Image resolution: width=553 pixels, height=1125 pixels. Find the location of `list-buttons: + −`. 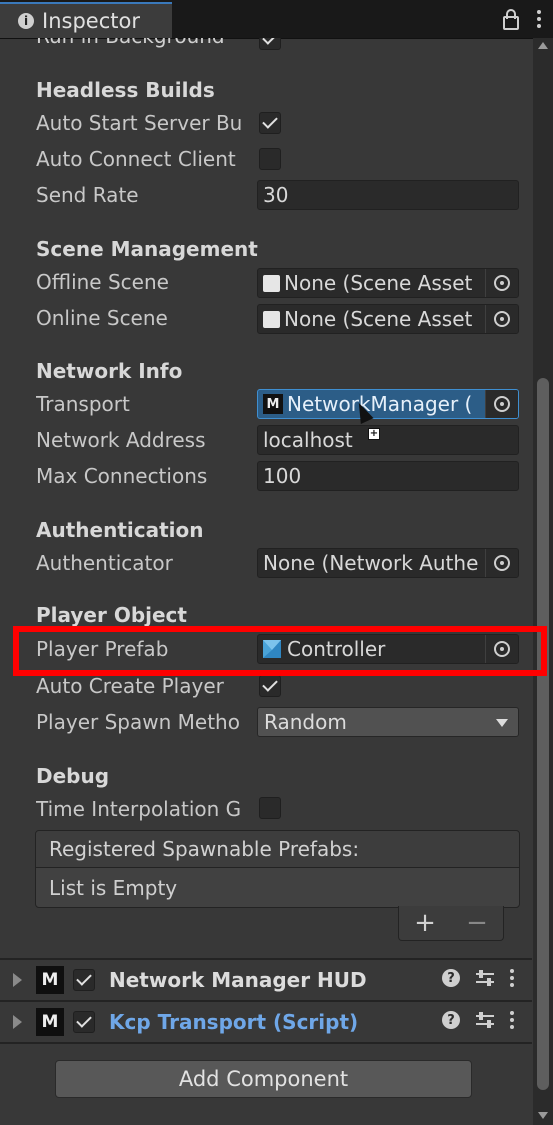

list-buttons: + − is located at coordinates (451, 923).